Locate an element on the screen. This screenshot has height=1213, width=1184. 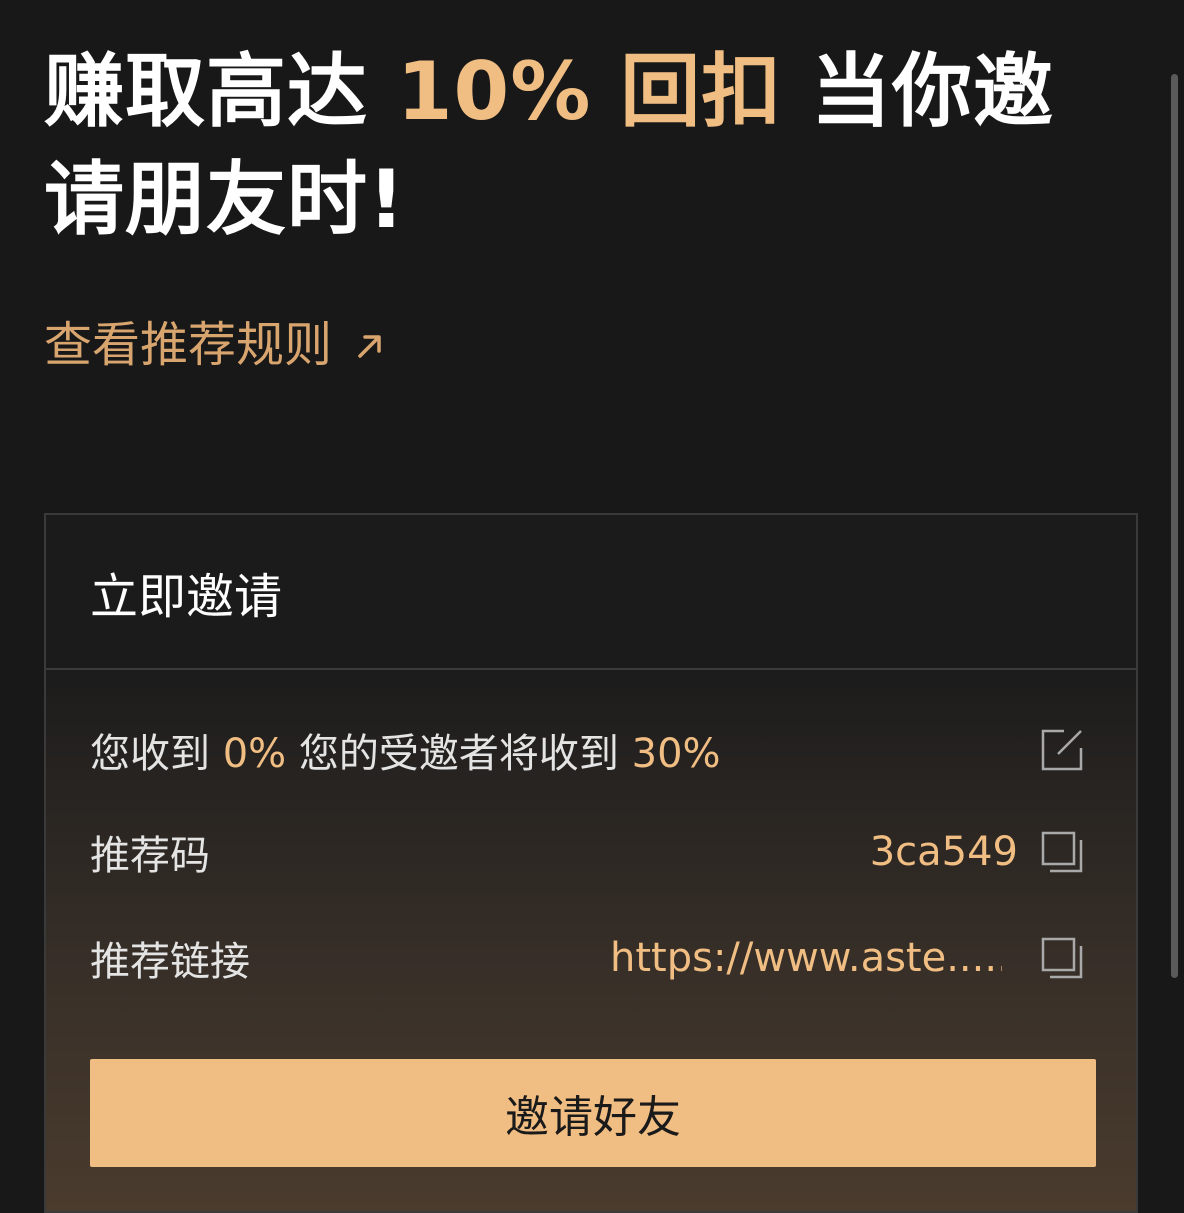
you-receive-label: 您收到 is located at coordinates (150, 754).